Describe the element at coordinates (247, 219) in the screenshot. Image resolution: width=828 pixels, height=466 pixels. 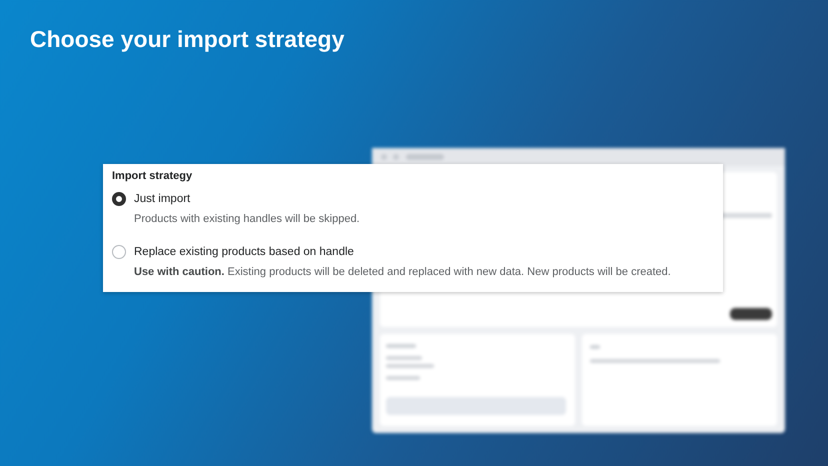
I see `option-description: Products with existing handles will be skipped.` at that location.